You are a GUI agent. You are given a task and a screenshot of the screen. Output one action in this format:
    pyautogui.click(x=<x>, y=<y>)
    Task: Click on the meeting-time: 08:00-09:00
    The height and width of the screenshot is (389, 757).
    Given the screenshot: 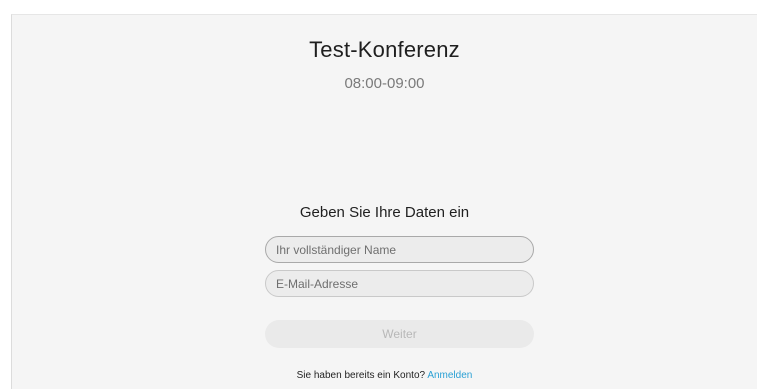 What is the action you would take?
    pyautogui.click(x=384, y=83)
    